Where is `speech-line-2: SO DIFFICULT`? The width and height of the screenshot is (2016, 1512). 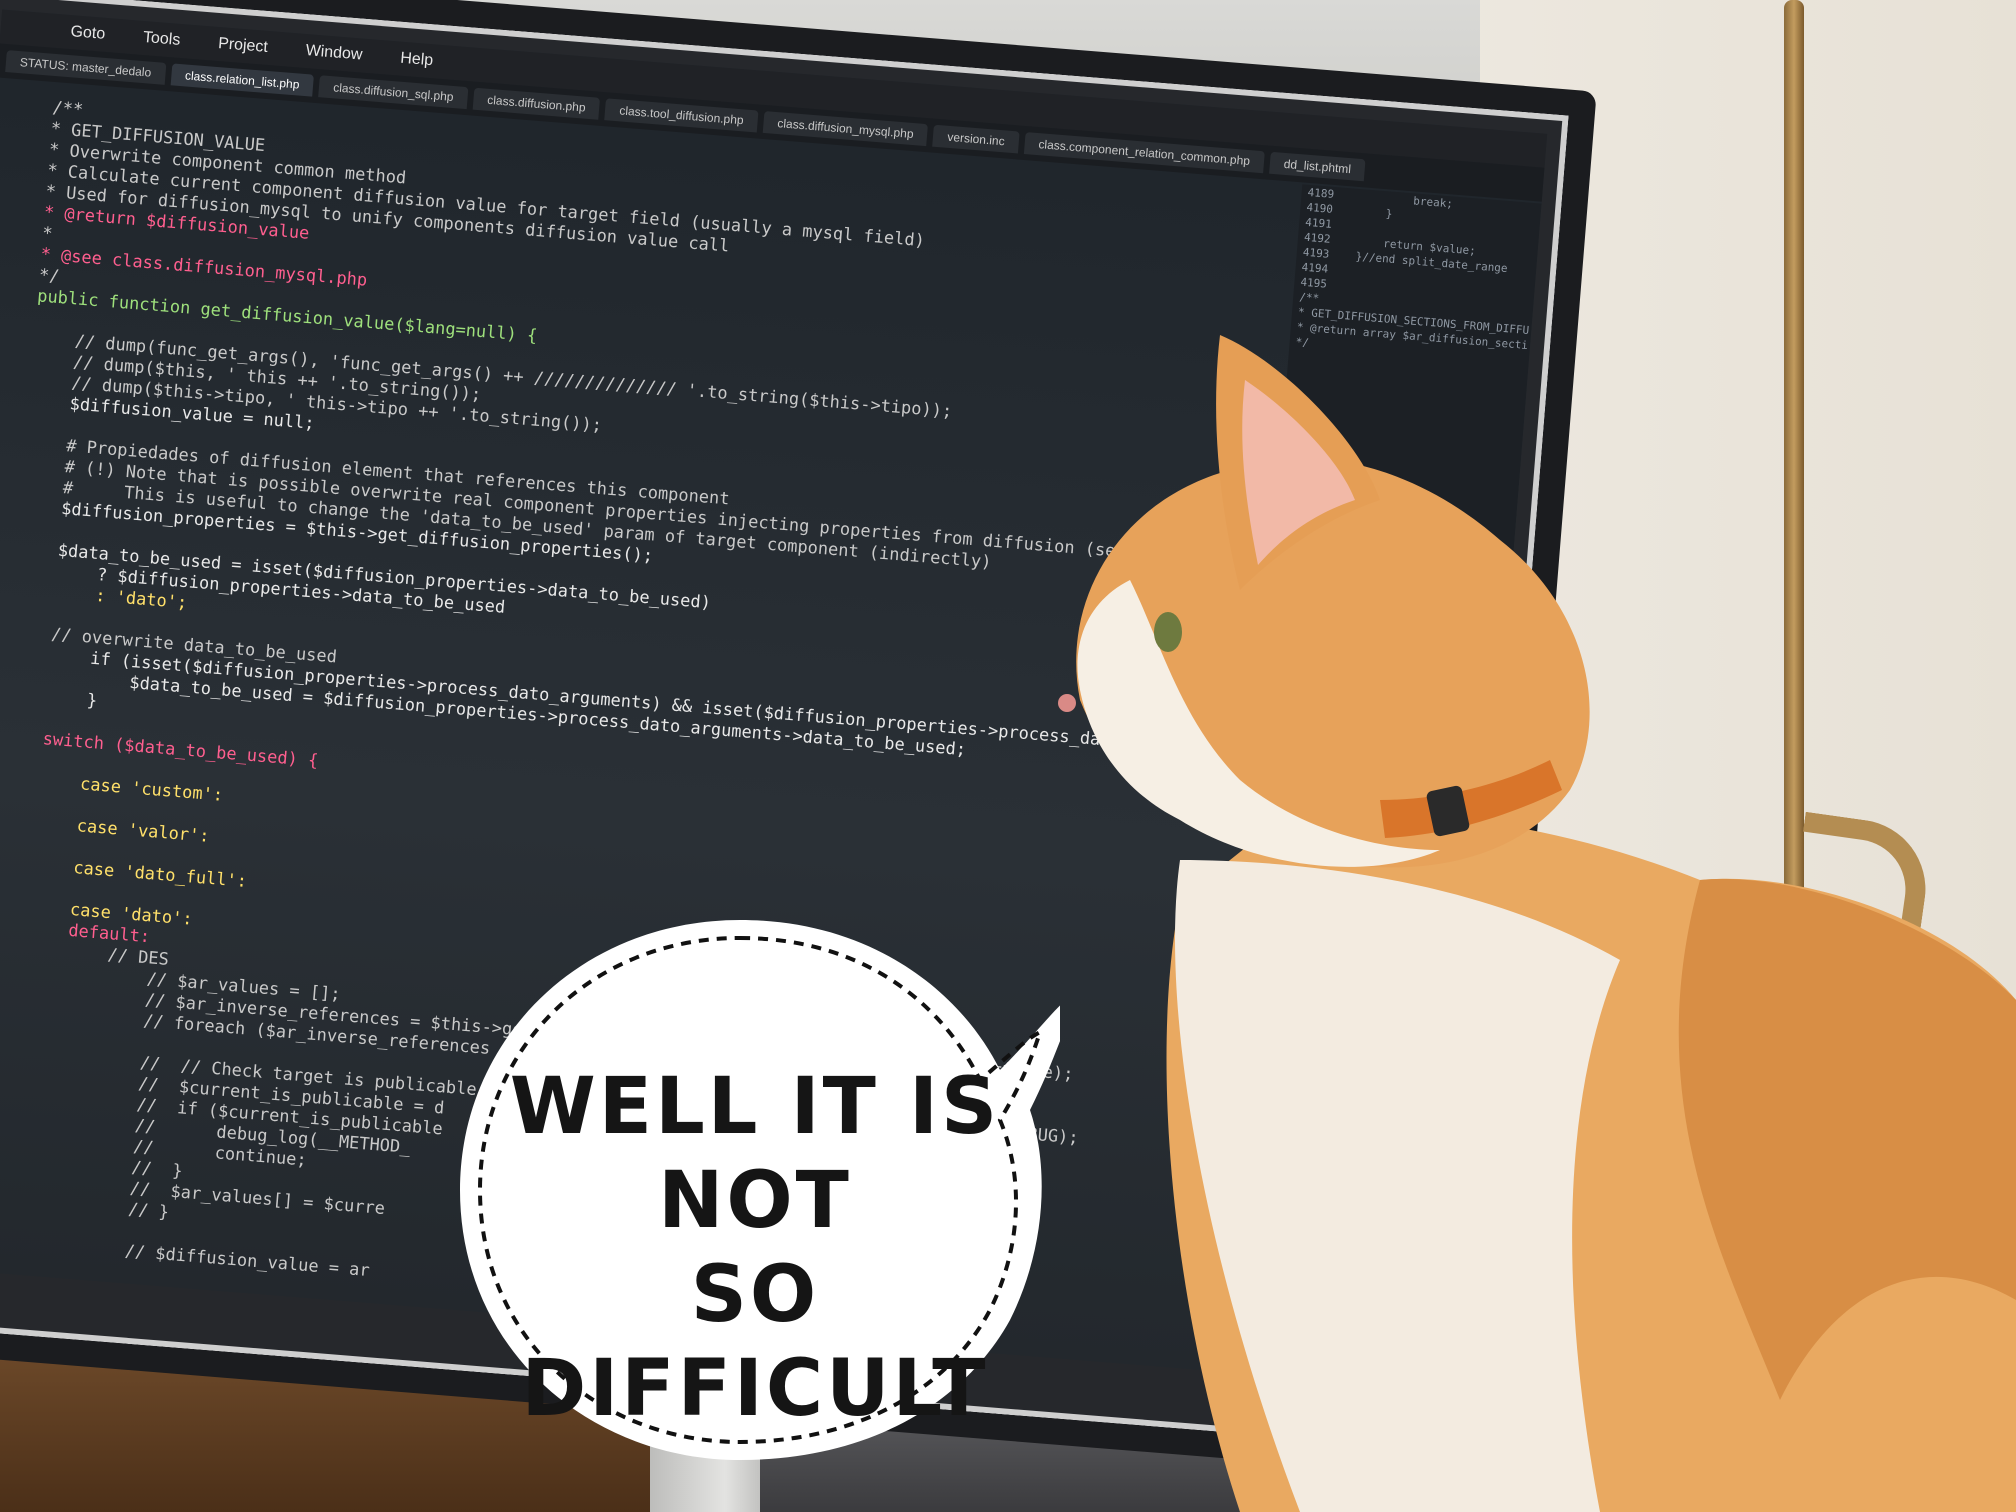 speech-line-2: SO DIFFICULT is located at coordinates (755, 1342).